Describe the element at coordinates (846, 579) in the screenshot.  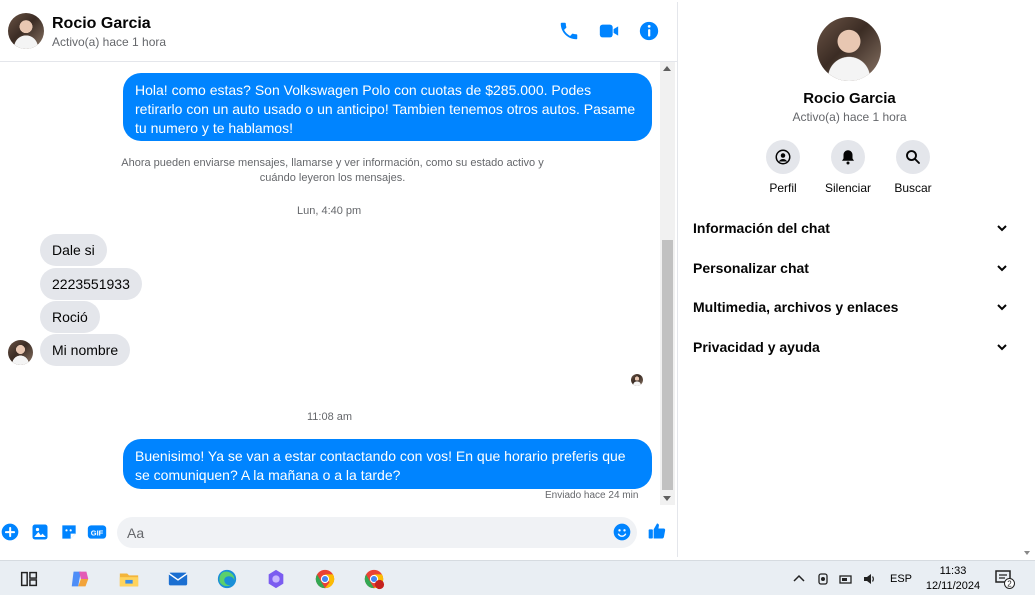
I see `battery-icon` at that location.